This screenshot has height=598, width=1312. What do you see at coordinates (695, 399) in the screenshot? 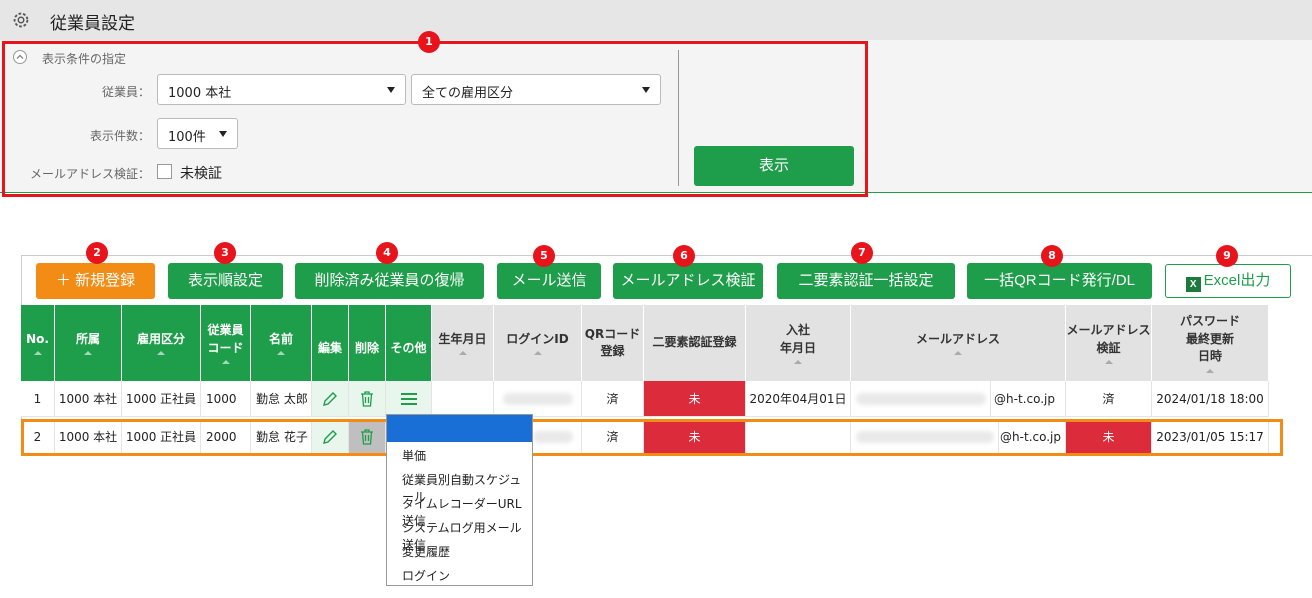
I see `cell-two-factor: 未` at bounding box center [695, 399].